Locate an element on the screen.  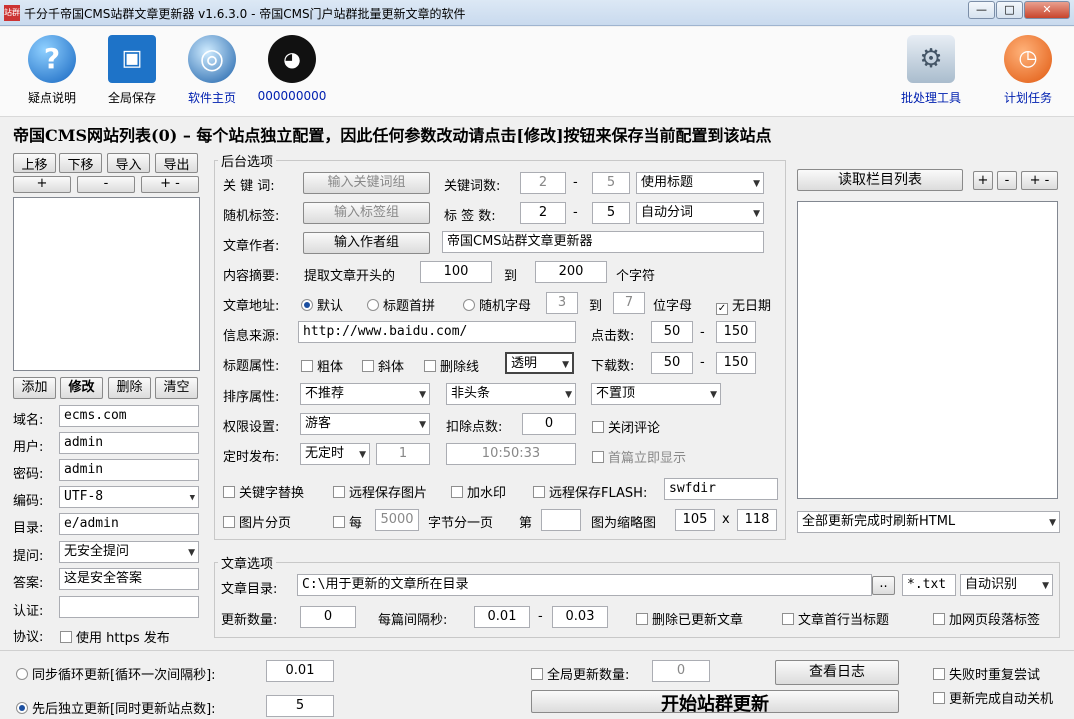
add-site-button: 添加 is located at coordinates (34, 388).